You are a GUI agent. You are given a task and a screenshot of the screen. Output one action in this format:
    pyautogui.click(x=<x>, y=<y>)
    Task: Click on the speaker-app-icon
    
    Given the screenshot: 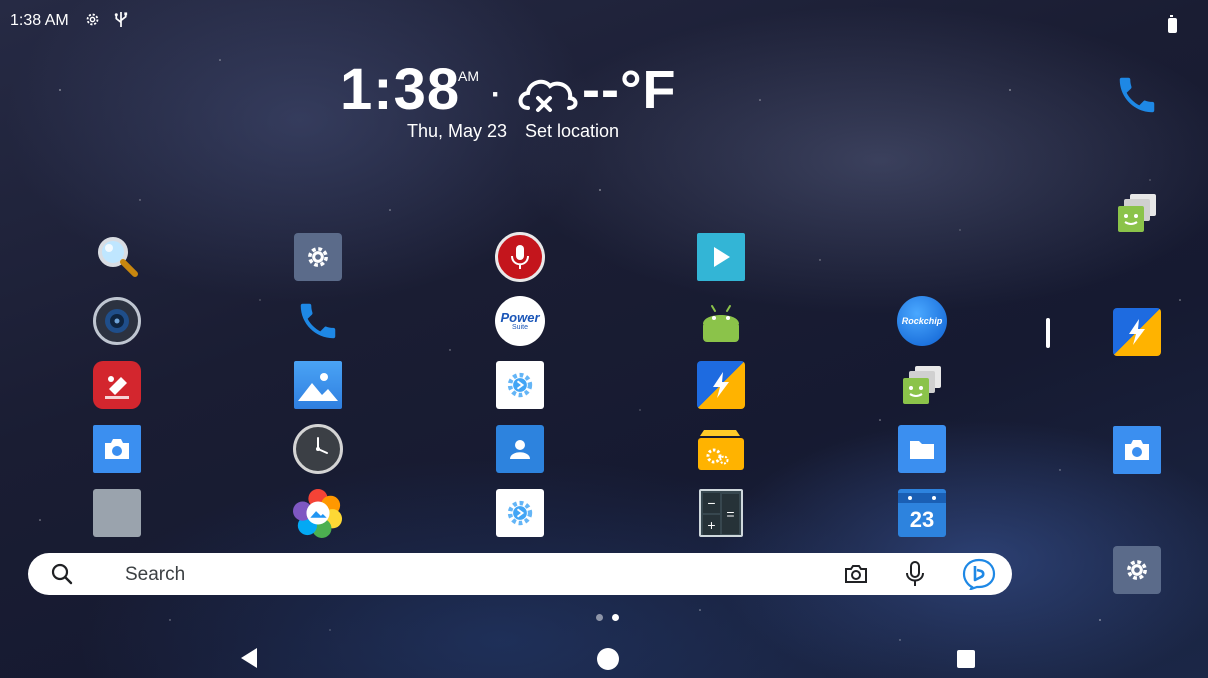 What is the action you would take?
    pyautogui.click(x=117, y=321)
    